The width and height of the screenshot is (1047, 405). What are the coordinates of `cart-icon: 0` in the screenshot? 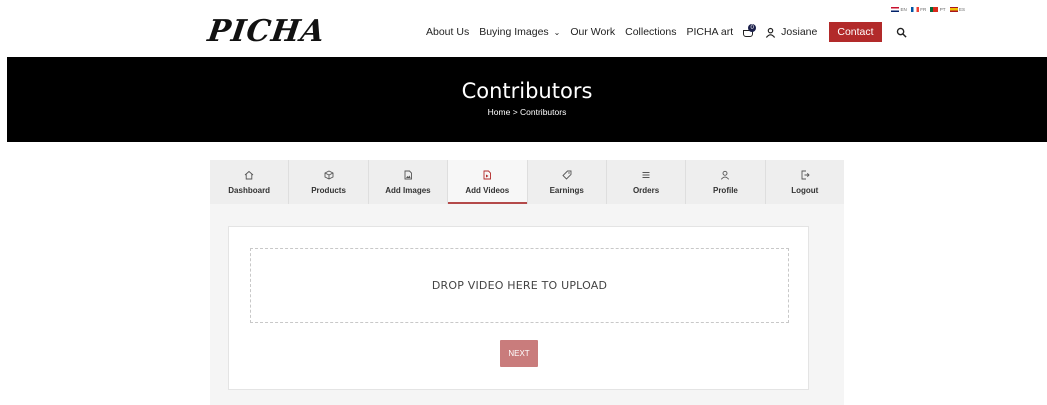 It's located at (750, 30).